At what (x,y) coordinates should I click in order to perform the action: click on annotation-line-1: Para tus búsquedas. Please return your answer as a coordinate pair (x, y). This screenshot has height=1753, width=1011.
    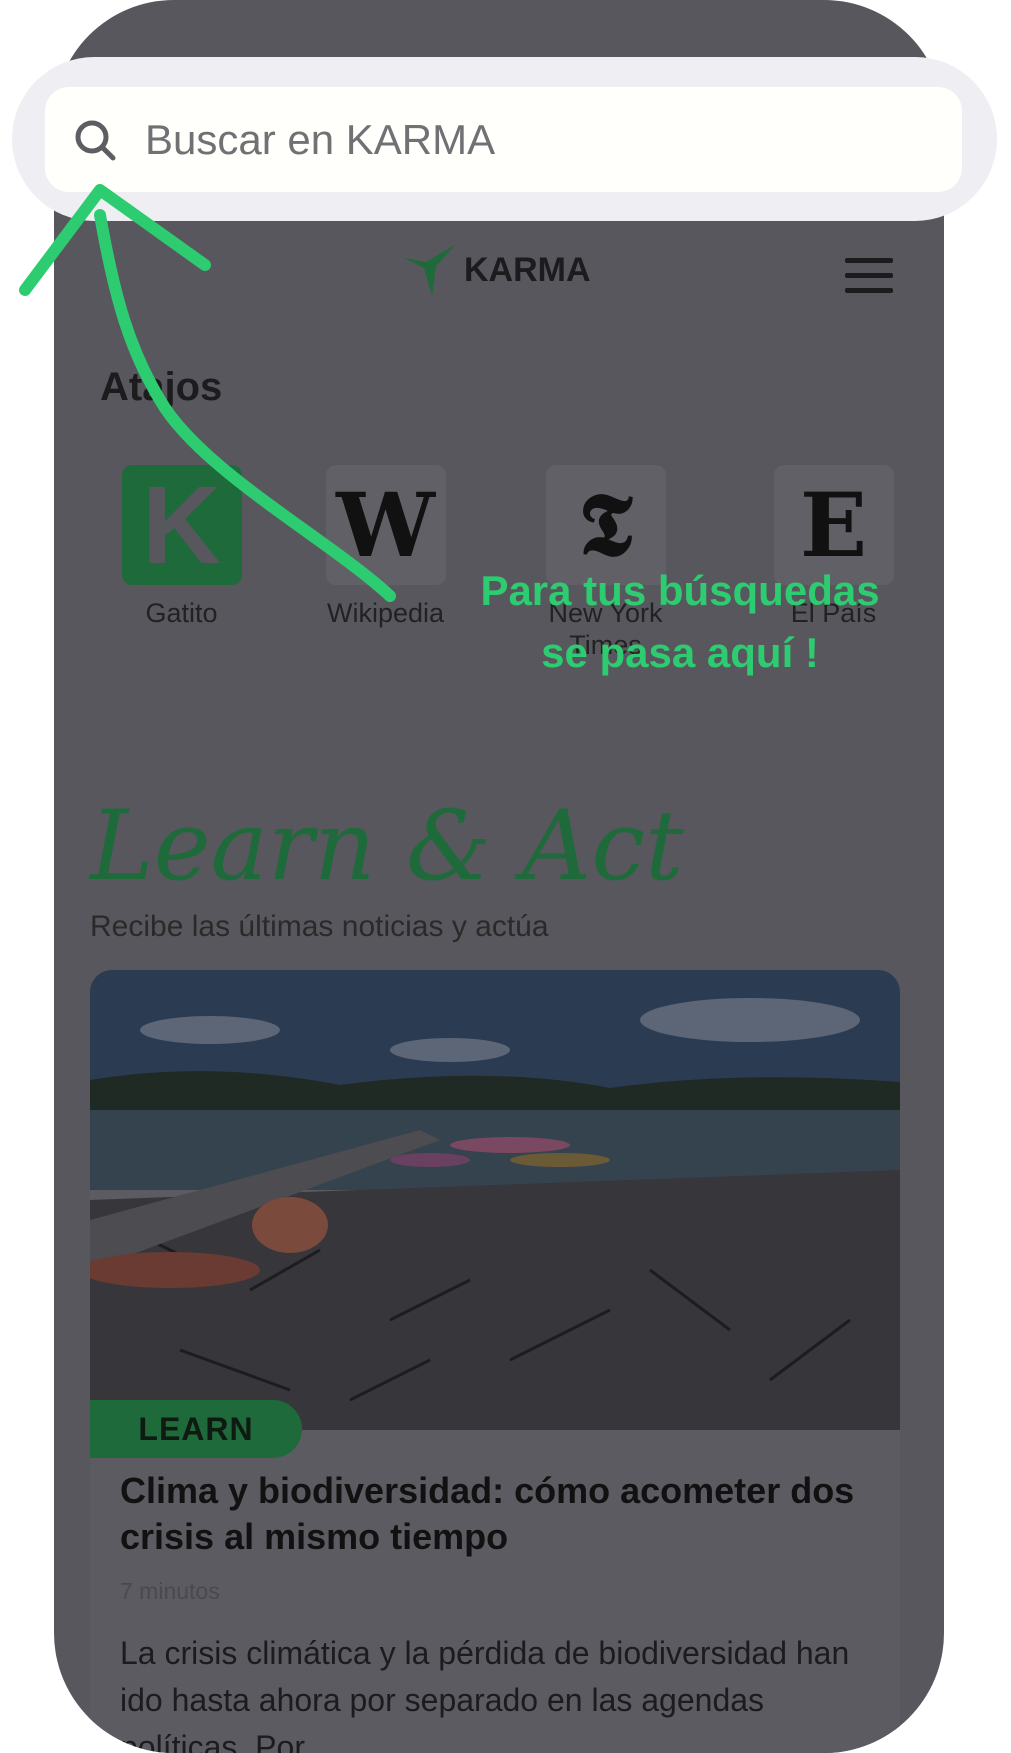
    Looking at the image, I should click on (680, 590).